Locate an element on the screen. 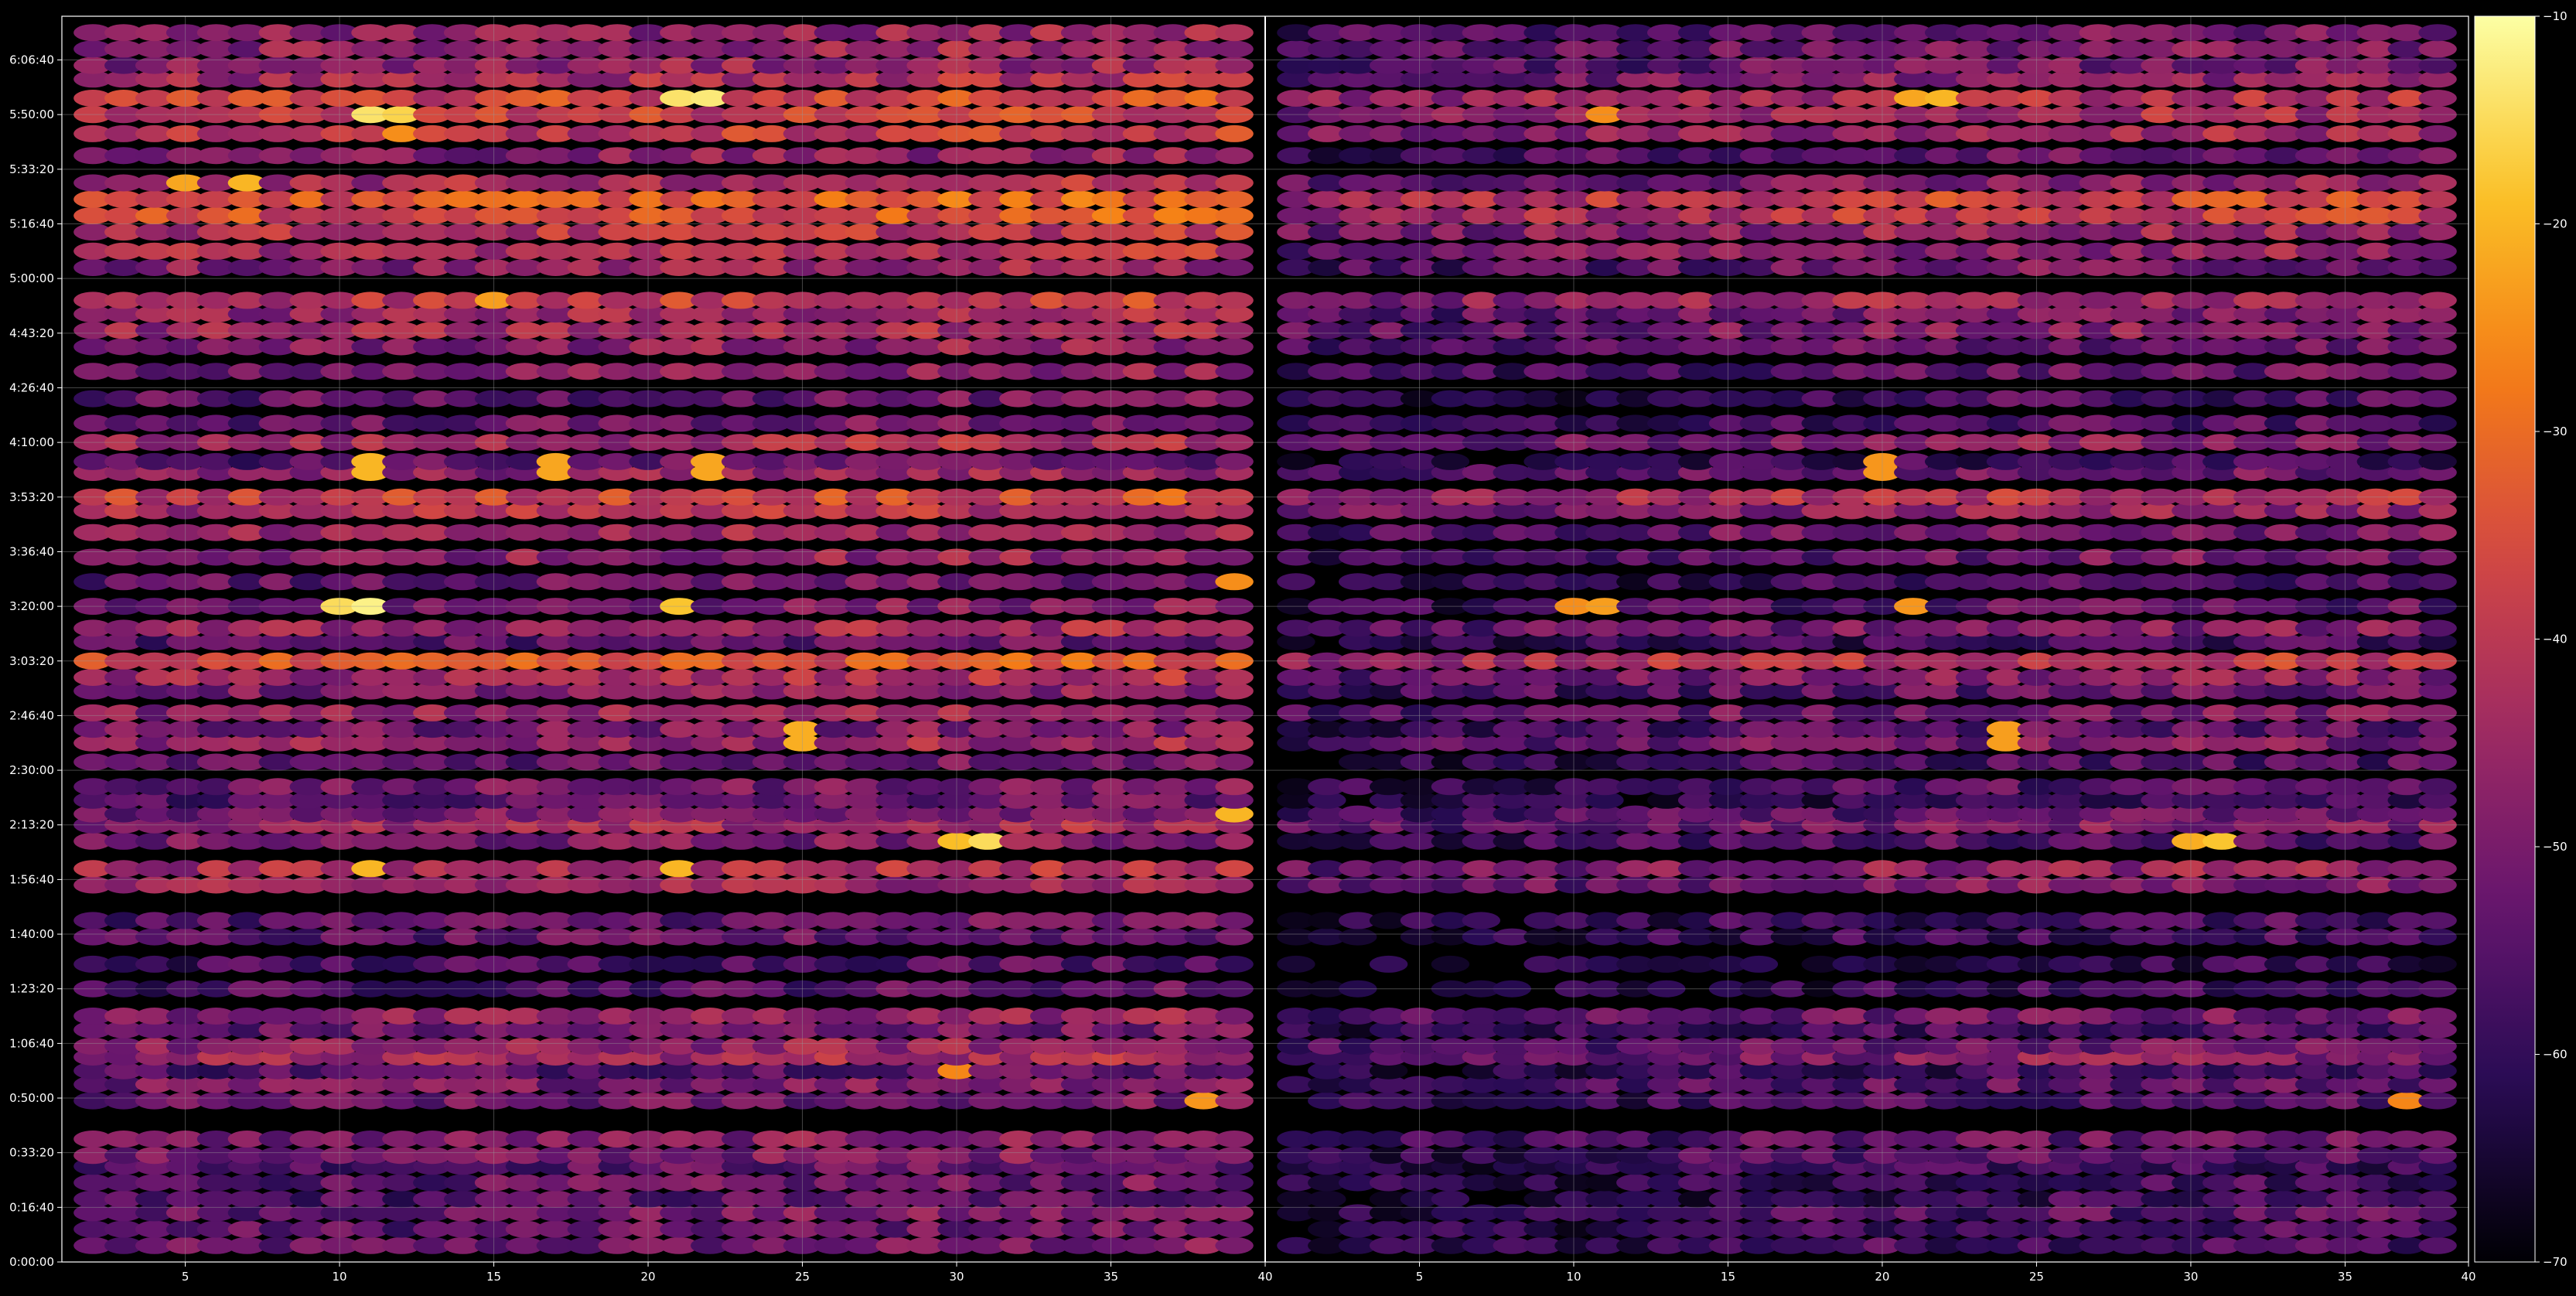 The width and height of the screenshot is (2576, 1296). y-tick-label: 0:33:20 is located at coordinates (32, 1153).